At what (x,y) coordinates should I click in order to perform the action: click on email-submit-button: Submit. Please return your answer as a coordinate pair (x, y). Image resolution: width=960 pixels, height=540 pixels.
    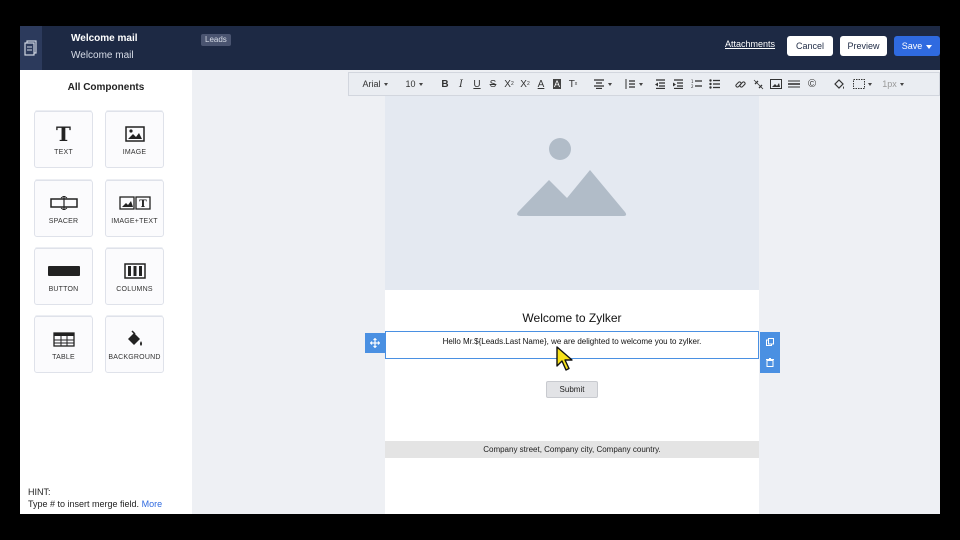
    Looking at the image, I should click on (572, 389).